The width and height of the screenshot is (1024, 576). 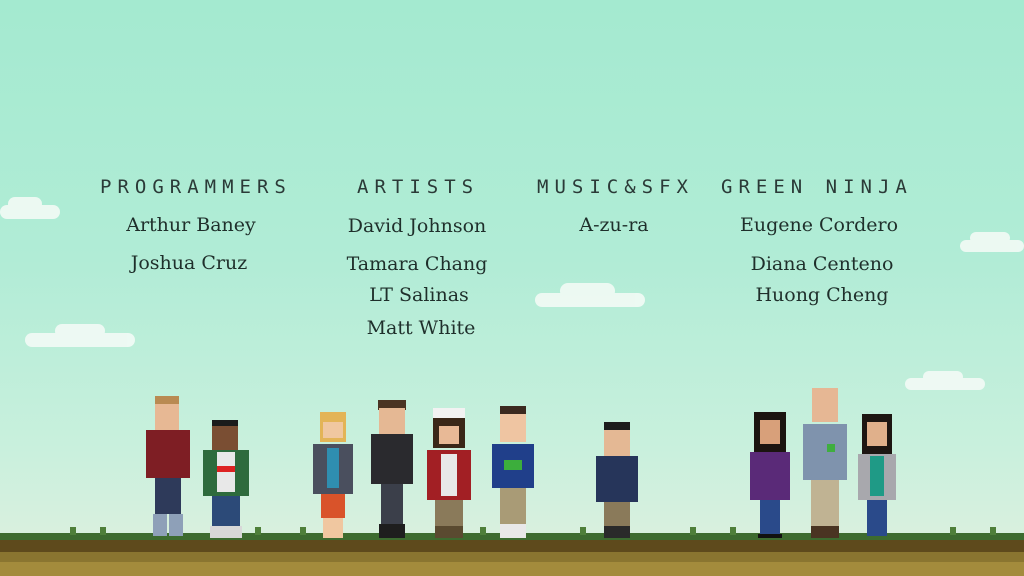 I want to click on programmers-heading: PROGRAMMERS, so click(x=196, y=187).